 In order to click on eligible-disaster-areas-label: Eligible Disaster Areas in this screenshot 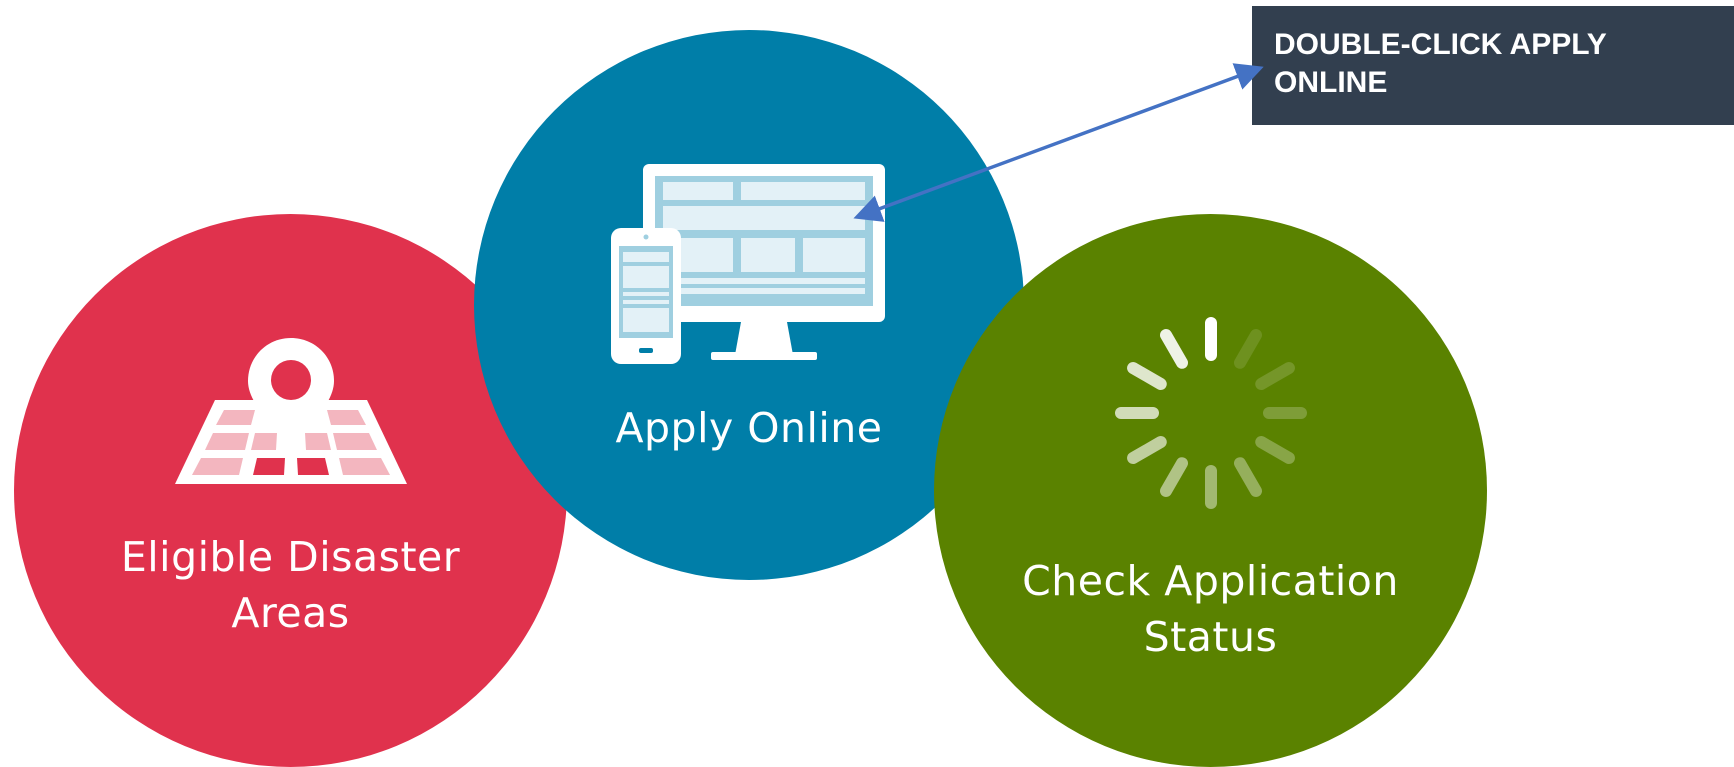, I will do `click(290, 585)`.